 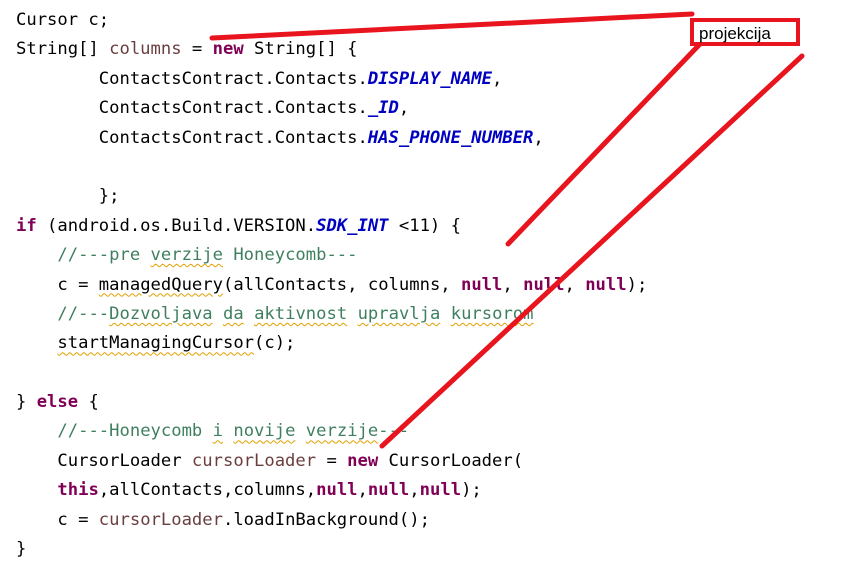 What do you see at coordinates (145, 49) in the screenshot?
I see `code-token: columns` at bounding box center [145, 49].